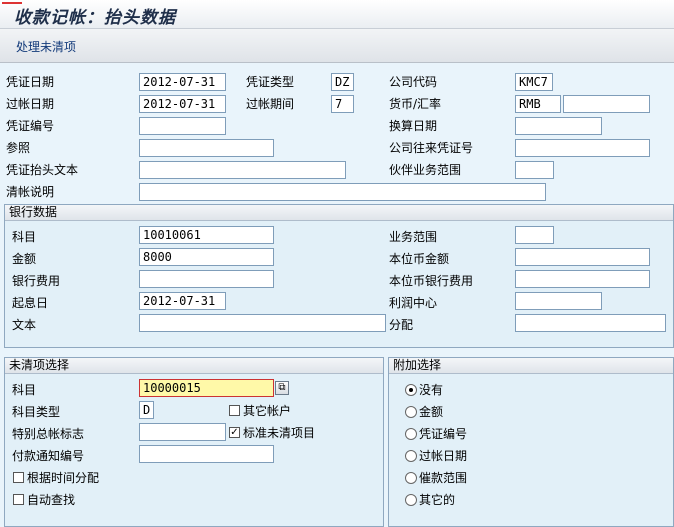 The height and width of the screenshot is (527, 674). Describe the element at coordinates (234, 432) in the screenshot. I see `standard-oi-checkbox: ✓` at that location.